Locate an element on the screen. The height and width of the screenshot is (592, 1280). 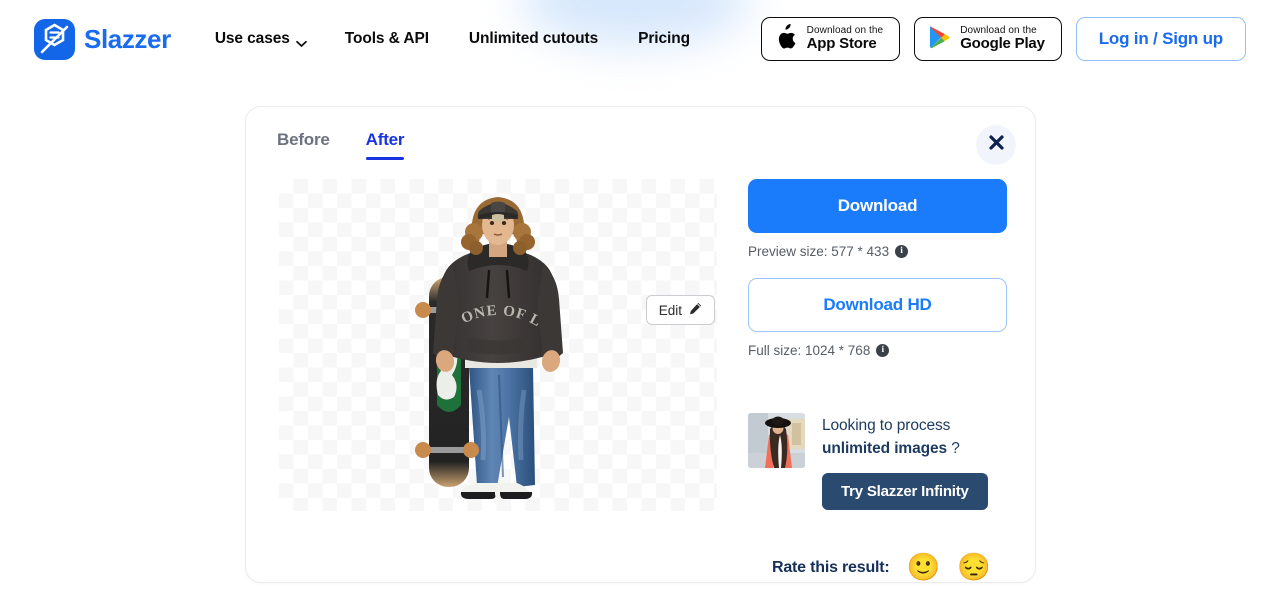
before-after-tabs: Before After is located at coordinates (341, 149).